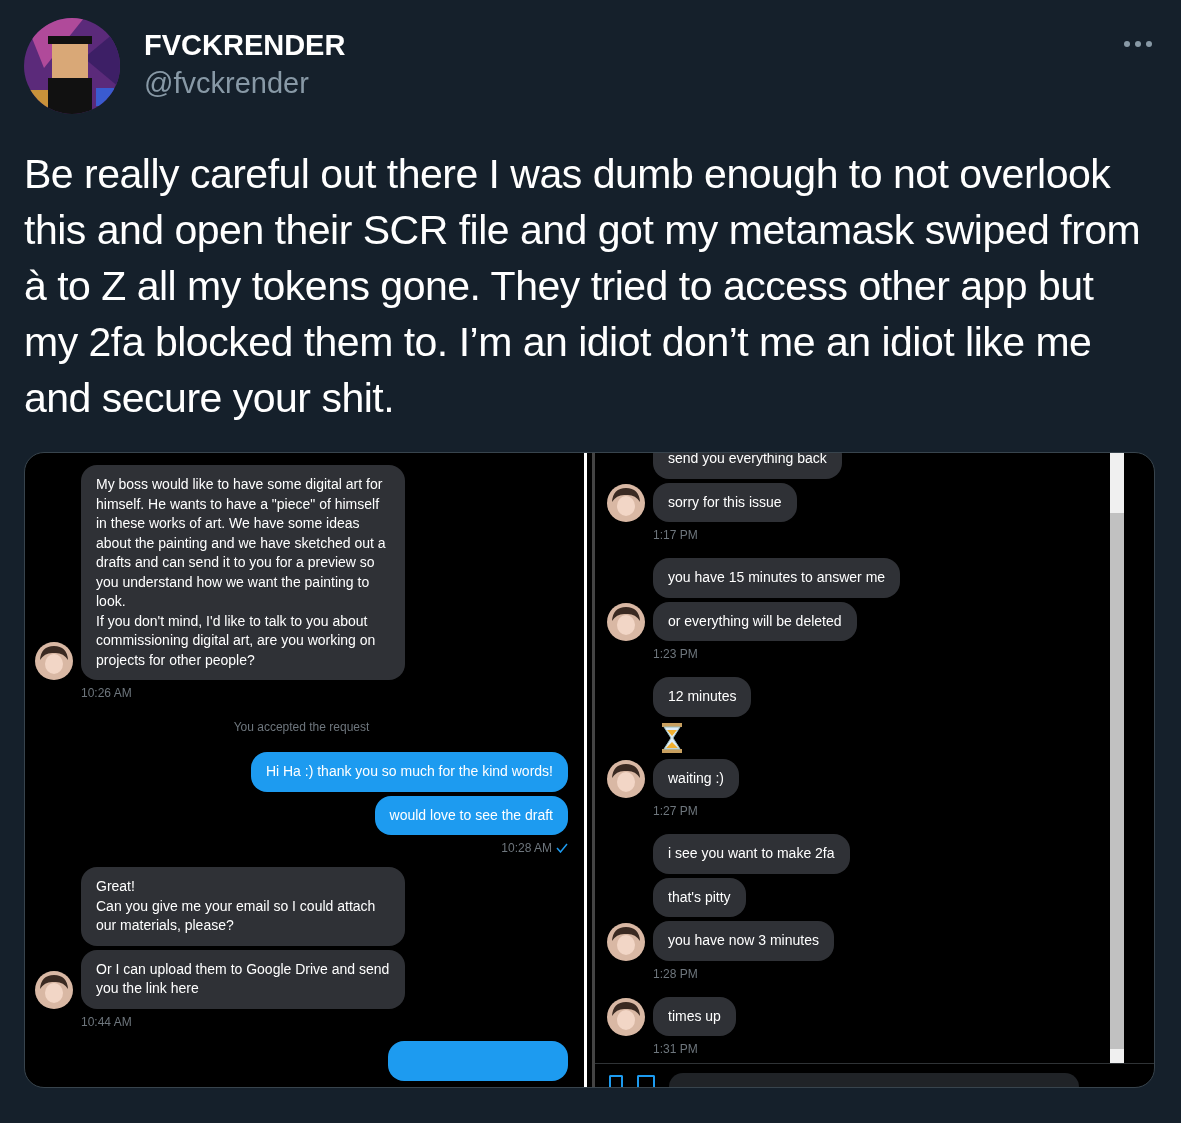  What do you see at coordinates (1138, 44) in the screenshot?
I see `more-options-icon` at bounding box center [1138, 44].